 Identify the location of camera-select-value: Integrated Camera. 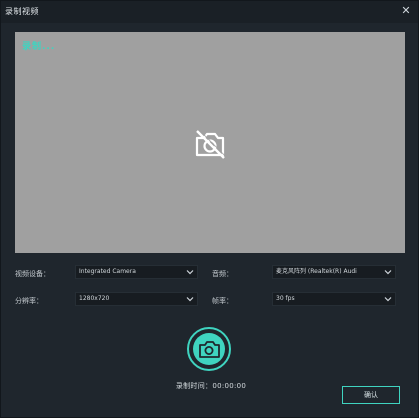
(107, 271).